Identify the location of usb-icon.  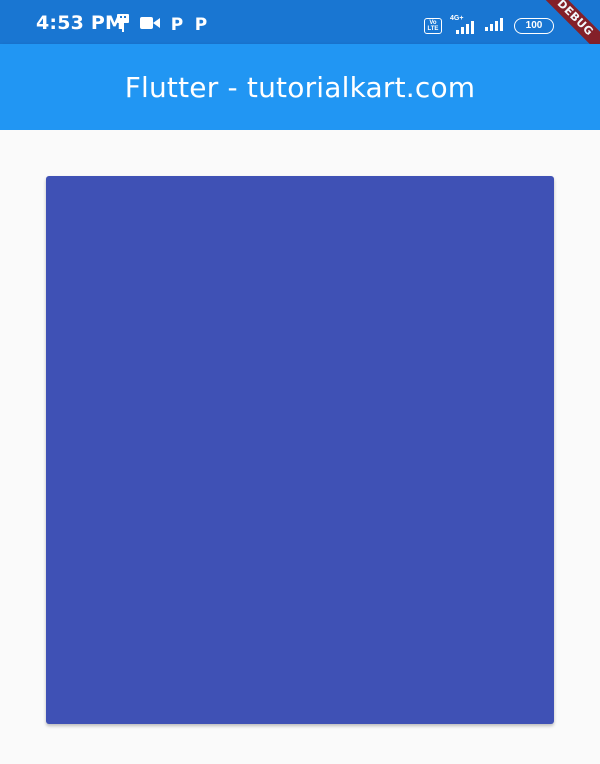
(123, 25).